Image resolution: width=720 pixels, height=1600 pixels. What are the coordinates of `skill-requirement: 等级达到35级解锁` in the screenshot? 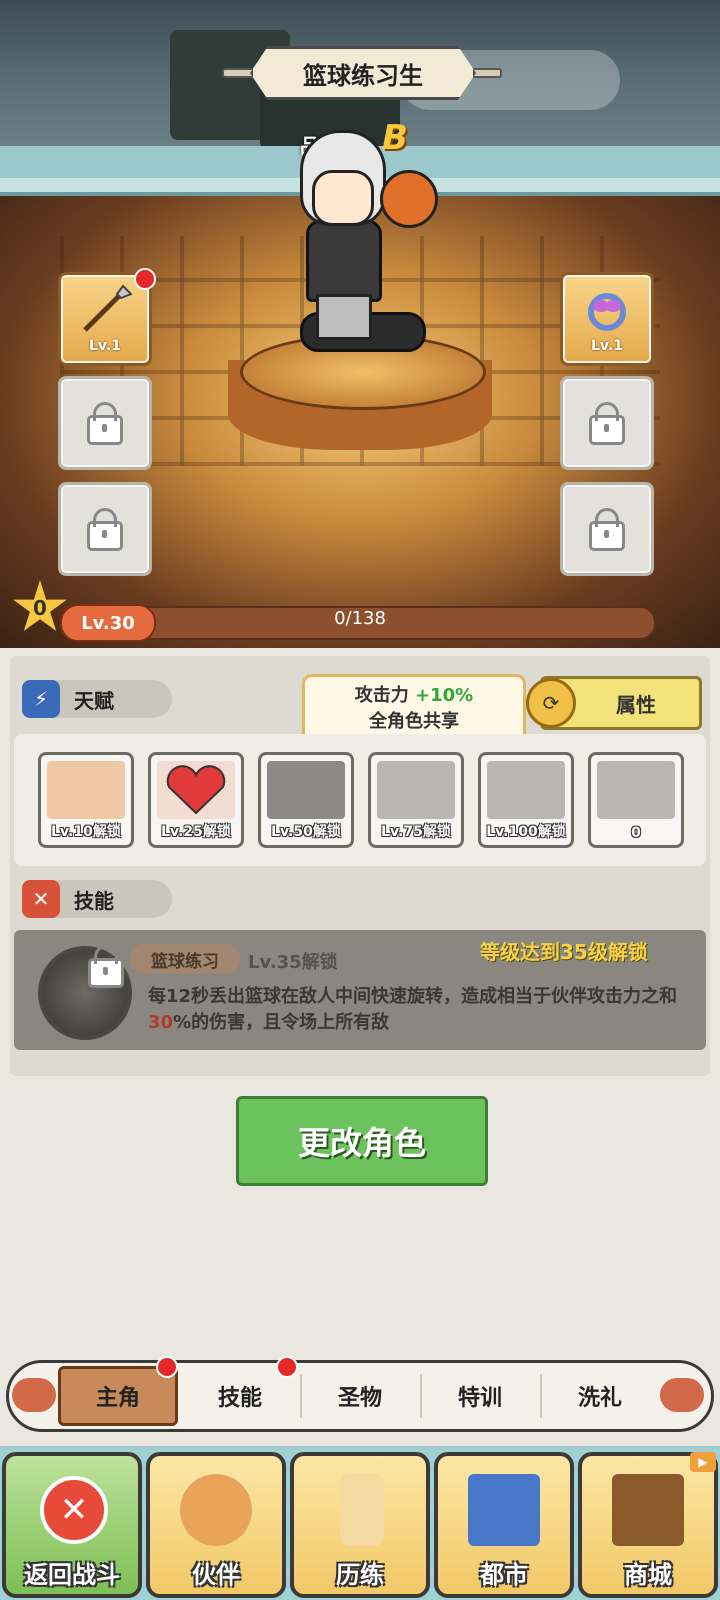 It's located at (564, 952).